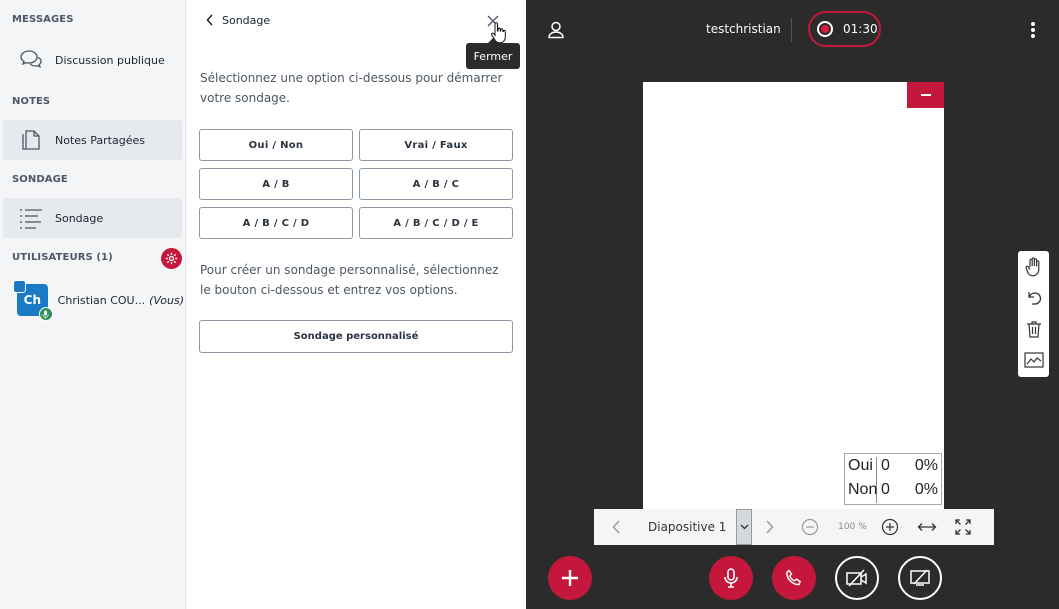 The width and height of the screenshot is (1059, 609). Describe the element at coordinates (852, 527) in the screenshot. I see `zoom-level: 100 %` at that location.